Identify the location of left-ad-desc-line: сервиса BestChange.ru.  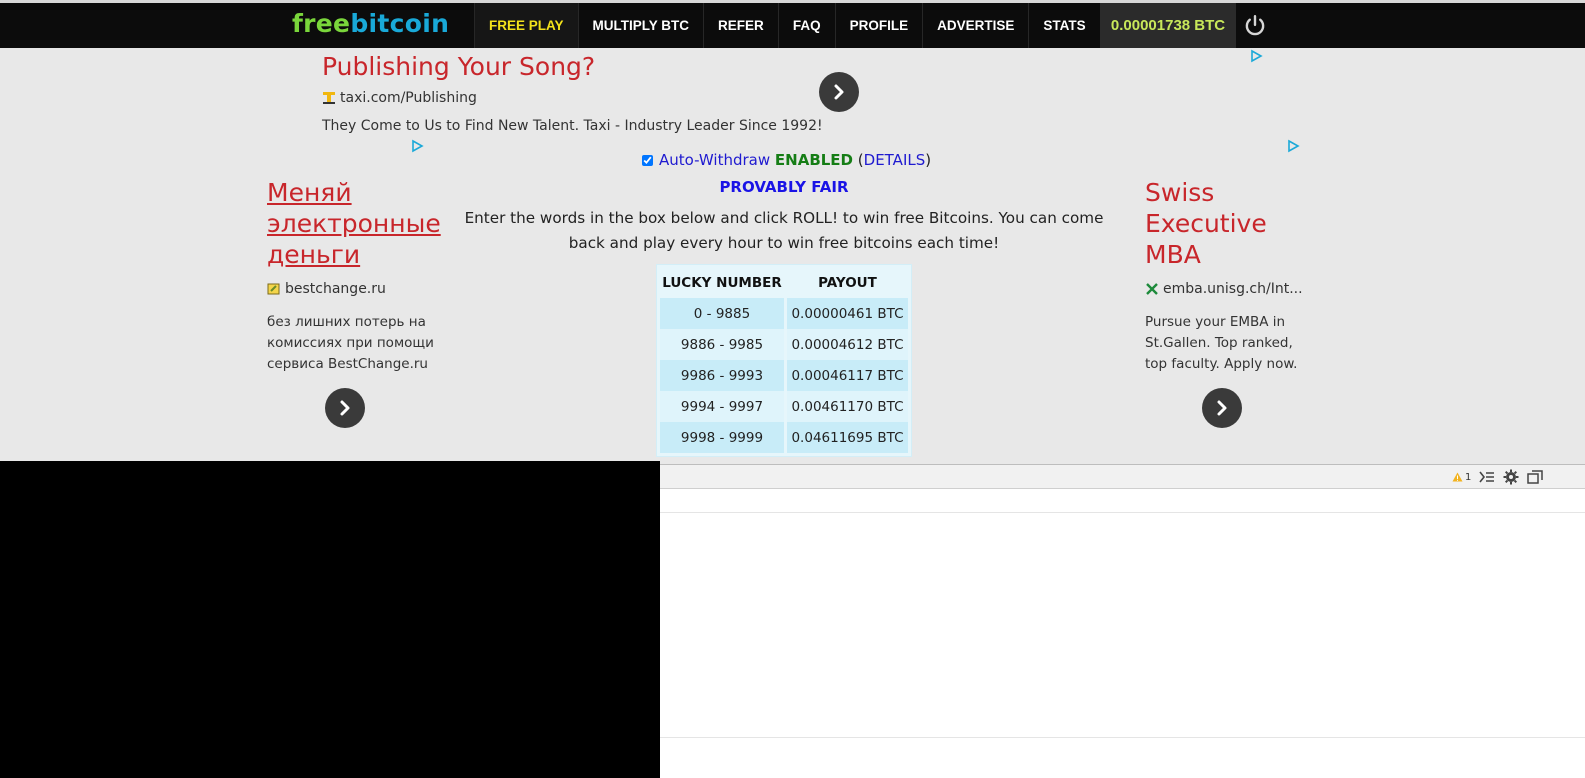
(347, 364).